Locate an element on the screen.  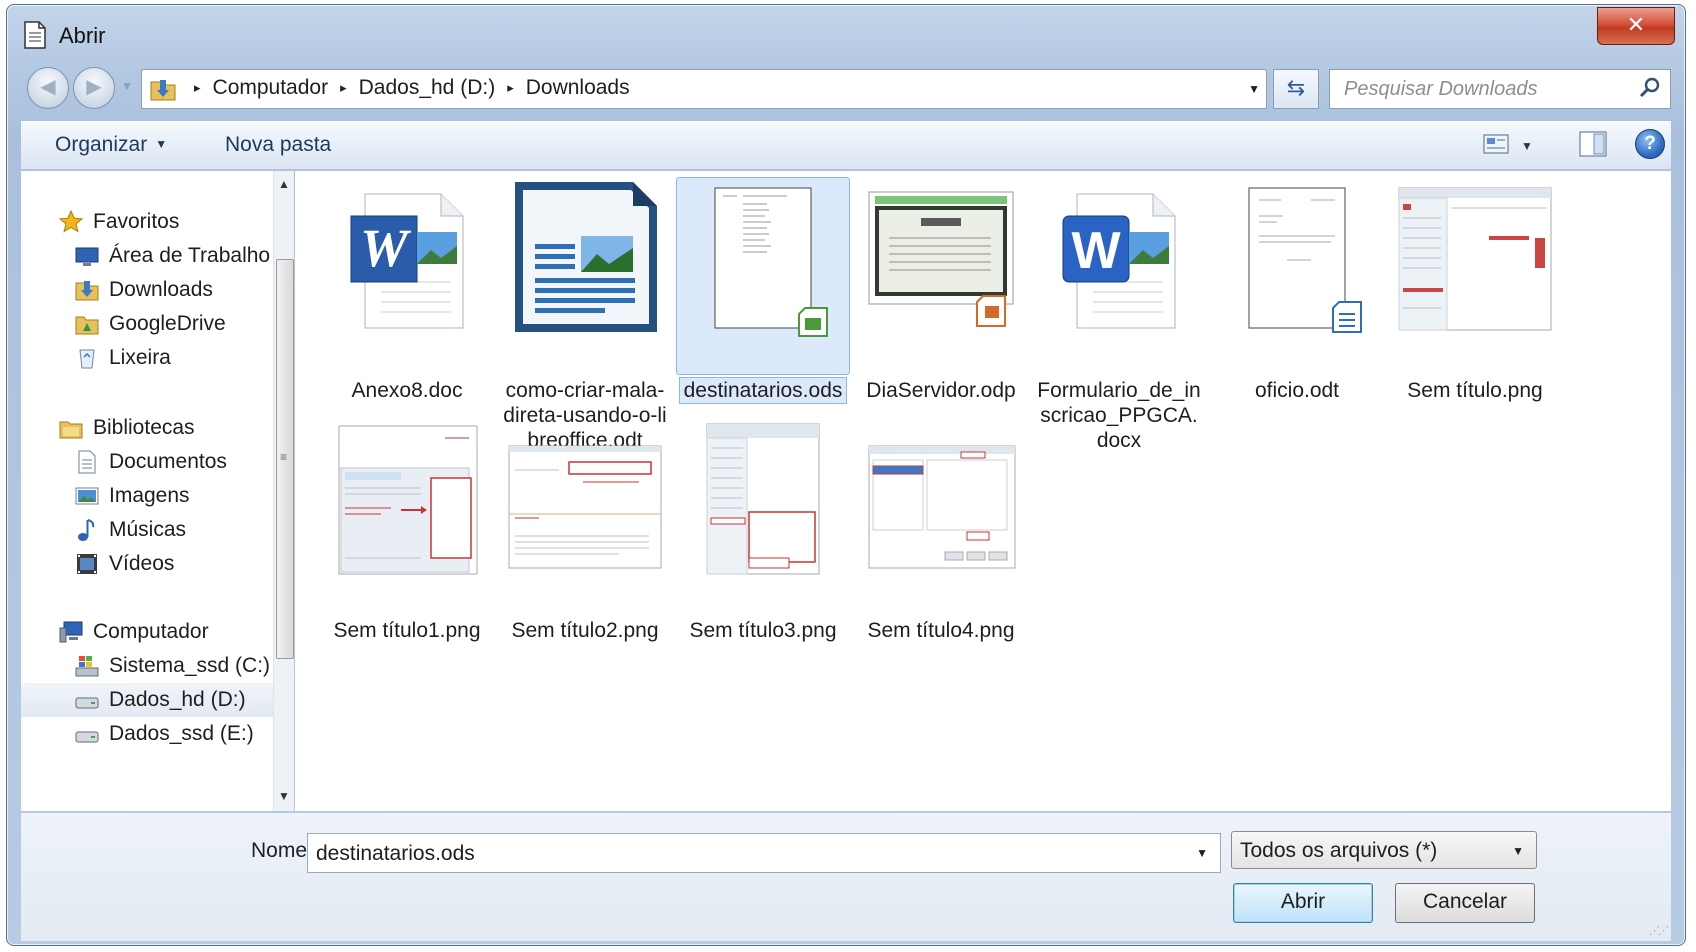
sidebar-item-favoritos: Favoritos is located at coordinates (152, 222).